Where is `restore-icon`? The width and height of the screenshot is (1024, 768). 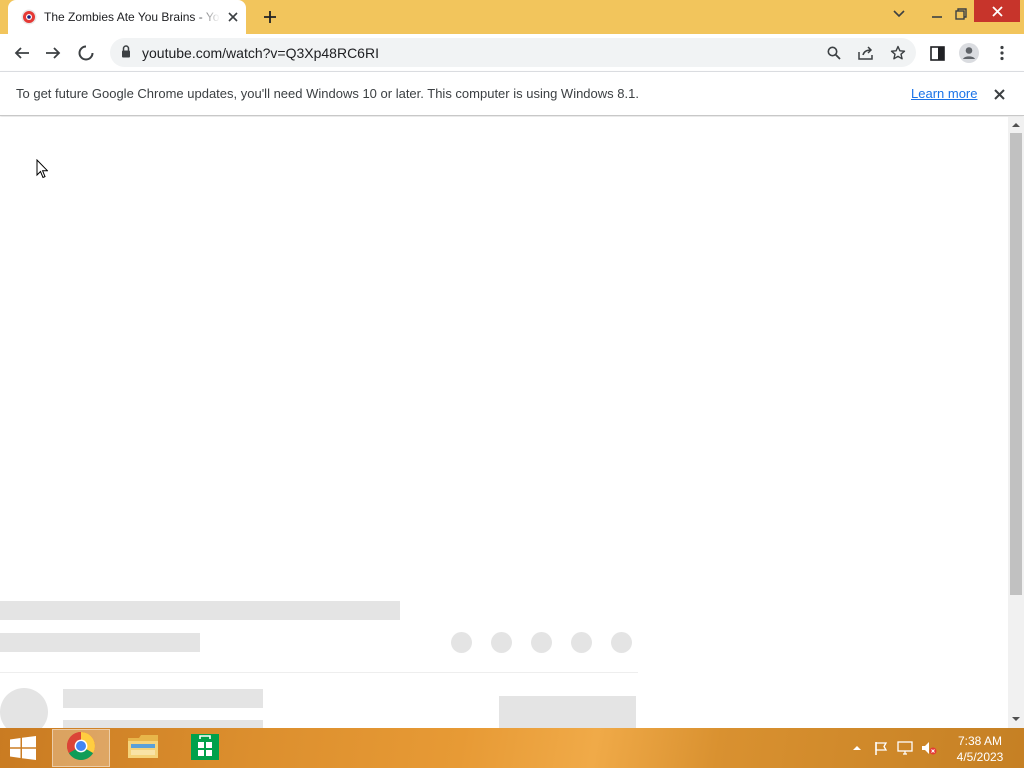
restore-icon is located at coordinates (961, 14).